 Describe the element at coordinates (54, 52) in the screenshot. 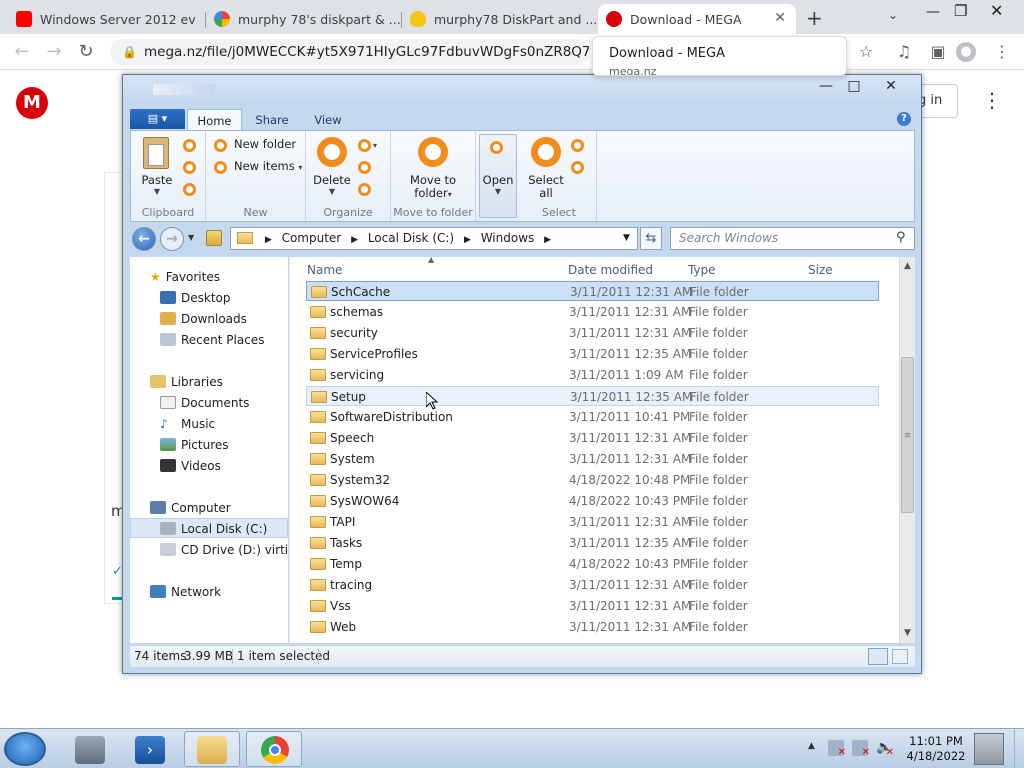

I see `forward-icon: →` at that location.